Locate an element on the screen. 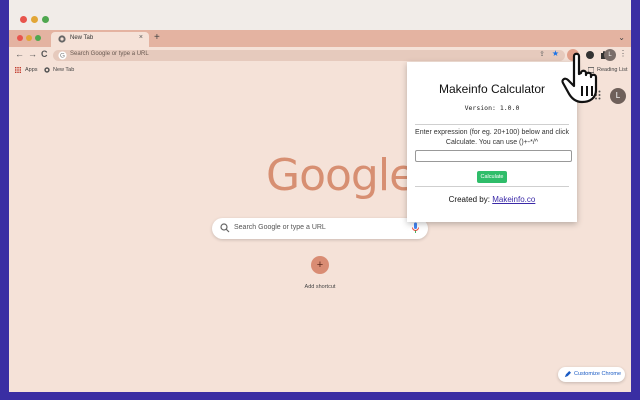 Image resolution: width=640 pixels, height=400 pixels. tab-search-button: ⌄ is located at coordinates (621, 37).